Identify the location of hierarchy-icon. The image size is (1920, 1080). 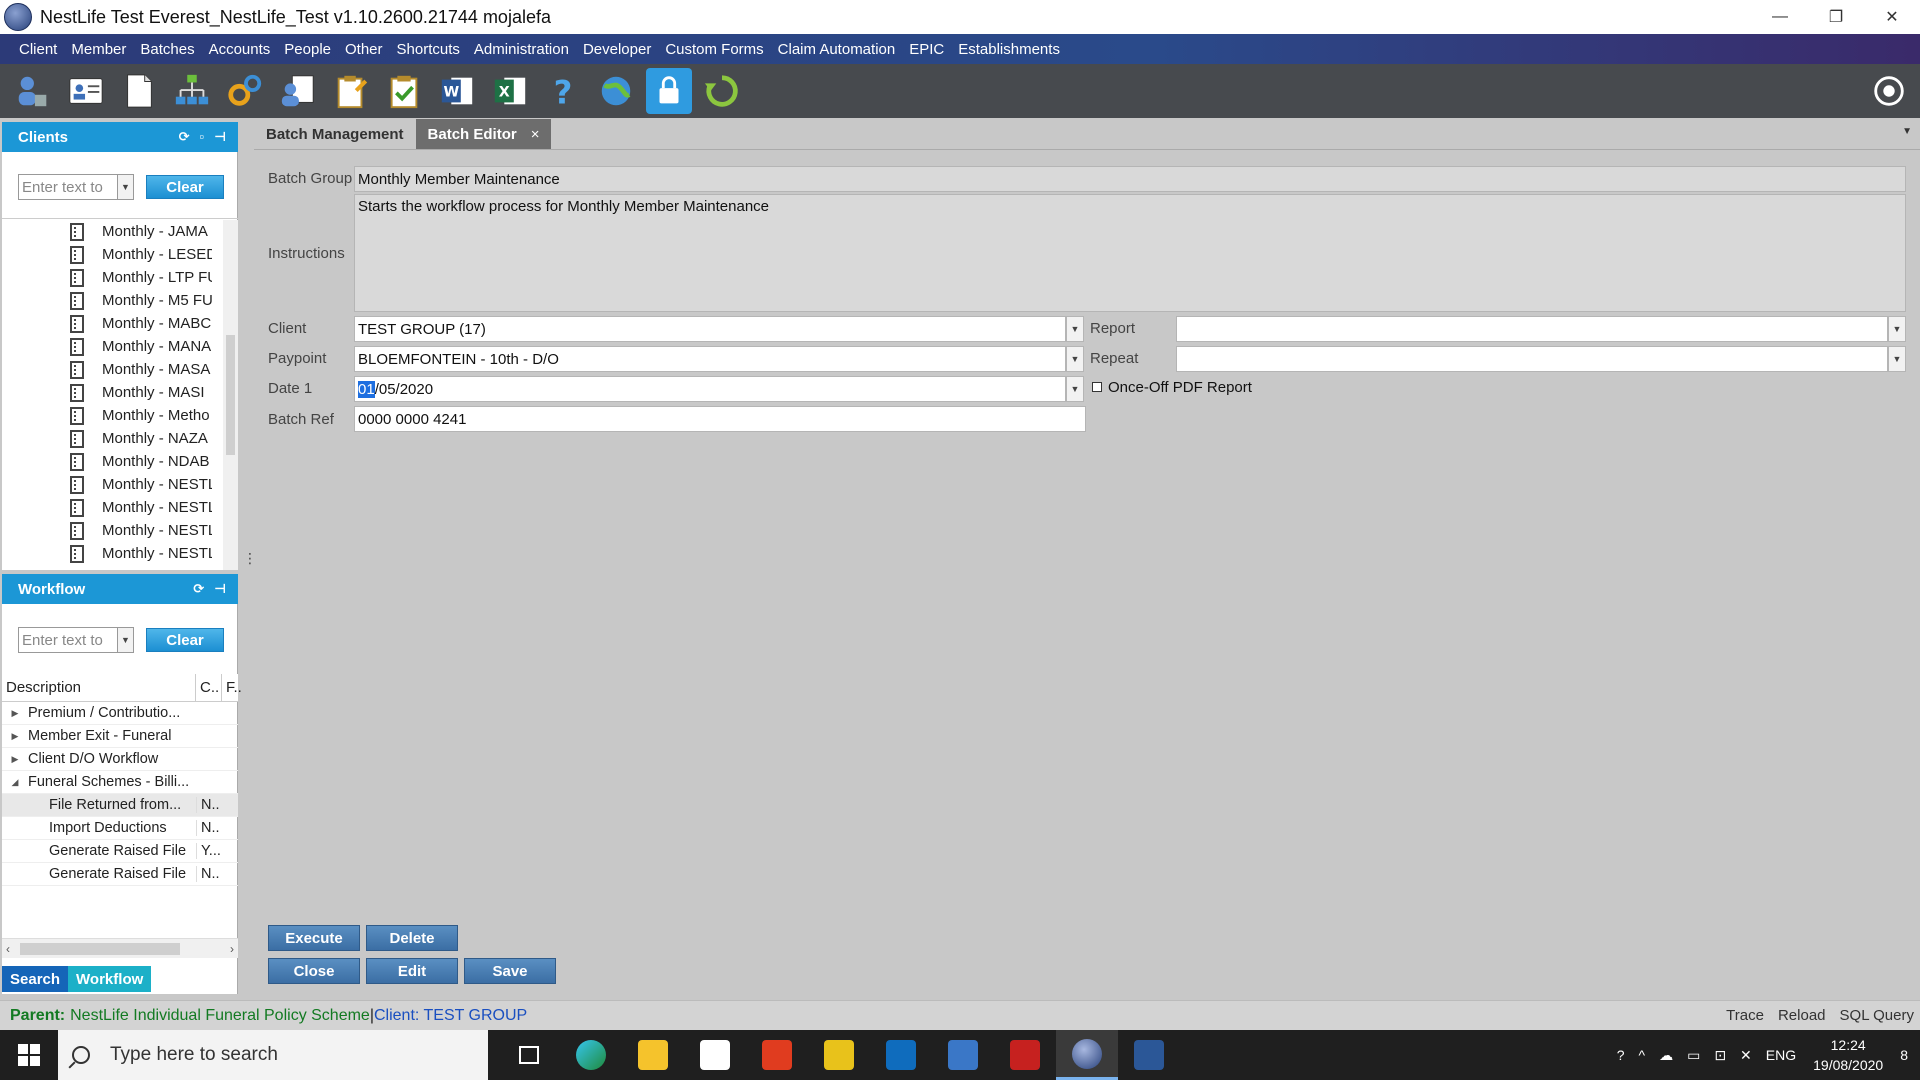
(192, 91).